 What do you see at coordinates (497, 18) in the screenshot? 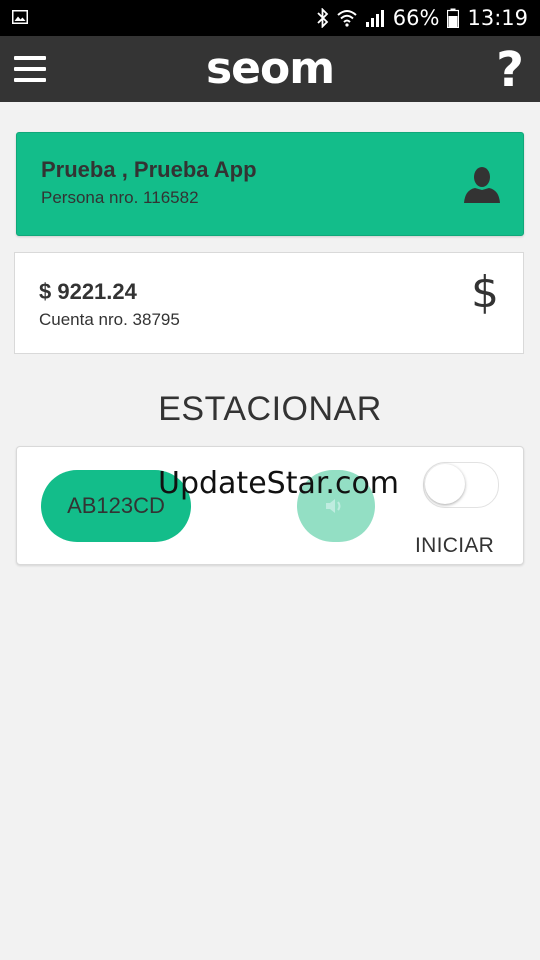
I see `clock: 13:19` at bounding box center [497, 18].